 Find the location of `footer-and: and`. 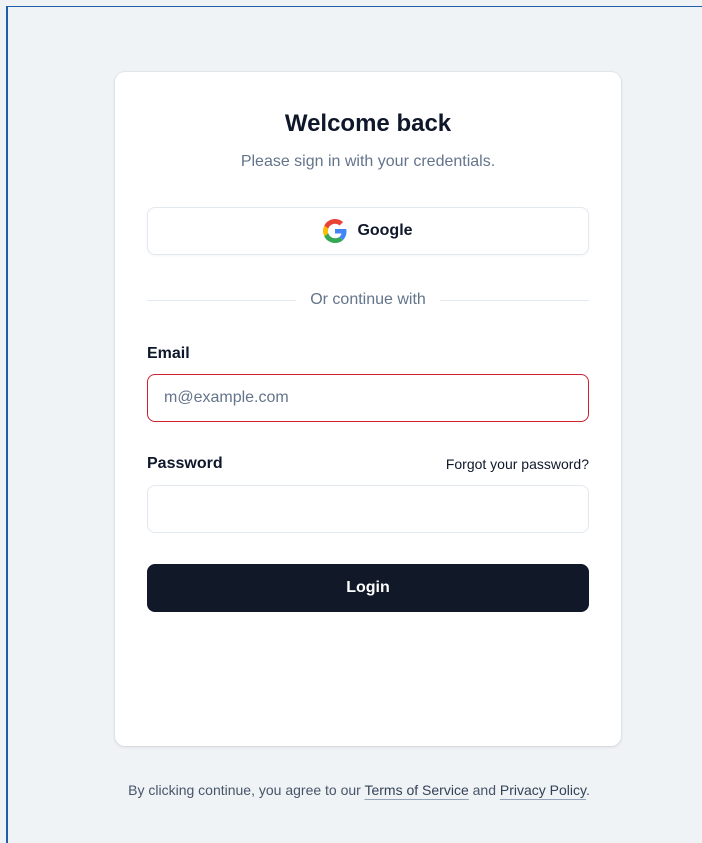

footer-and: and is located at coordinates (484, 790).